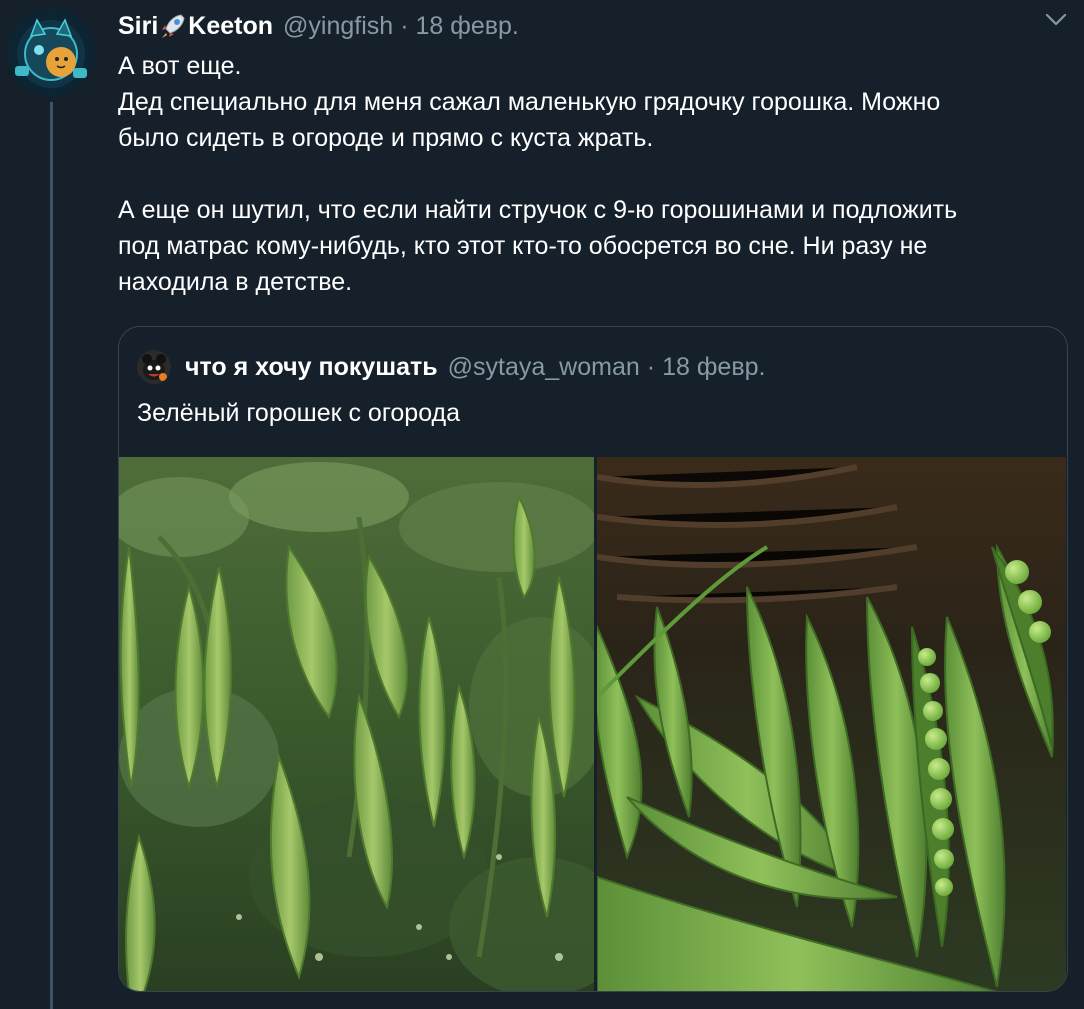 This screenshot has height=1009, width=1084. I want to click on author-handle: @yingfish, so click(338, 26).